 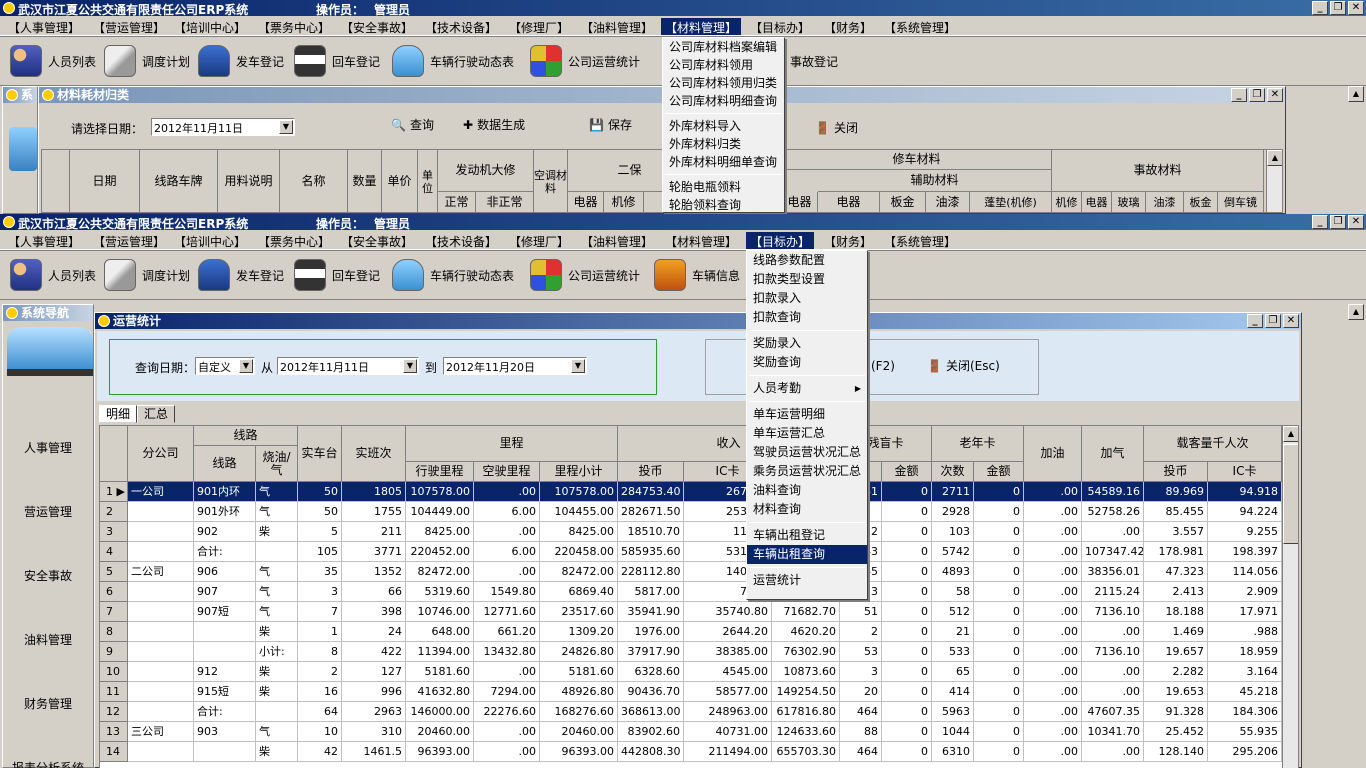 What do you see at coordinates (48, 763) in the screenshot?
I see `nav-reports: 报表分析系统` at bounding box center [48, 763].